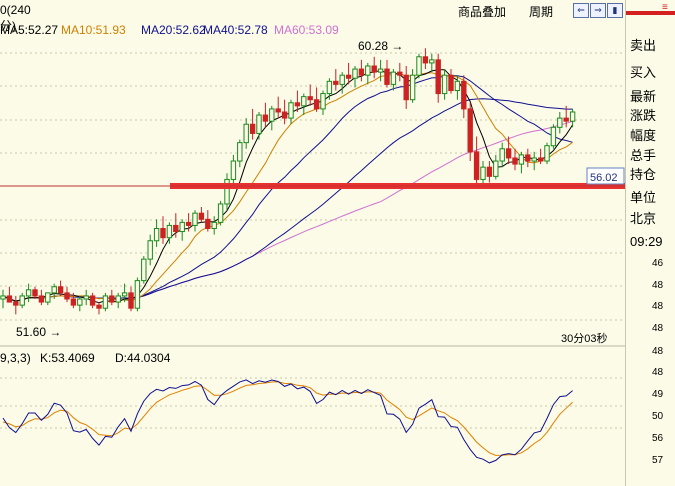 The height and width of the screenshot is (486, 675). What do you see at coordinates (615, 10) in the screenshot?
I see `window-button: ▮` at bounding box center [615, 10].